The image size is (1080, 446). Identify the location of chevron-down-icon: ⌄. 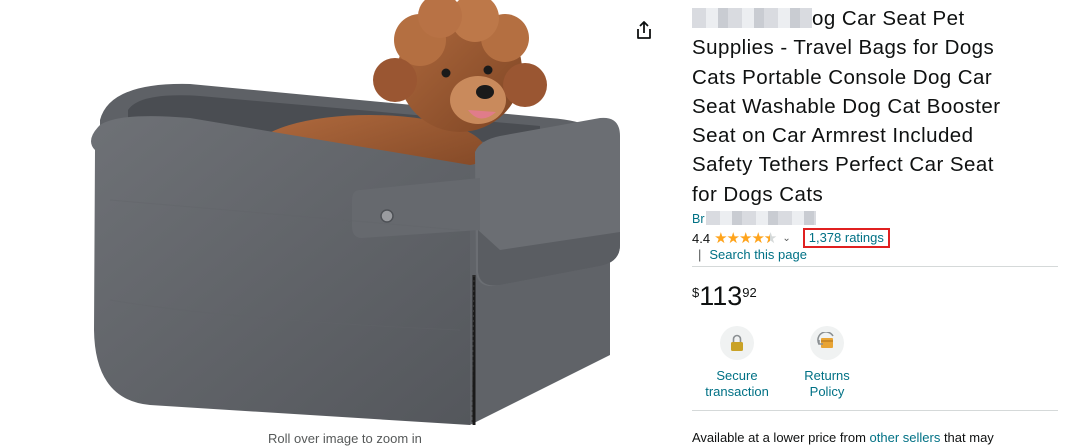
(786, 238).